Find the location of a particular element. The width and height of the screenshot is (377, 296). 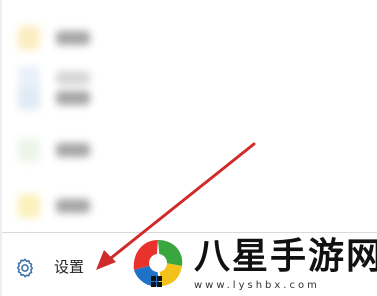

watermark: 八星手游网 www.lyshbx.com is located at coordinates (249, 264).